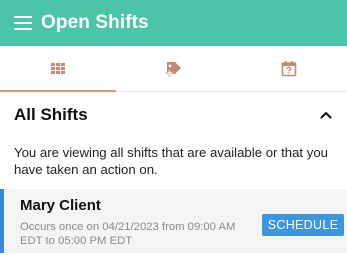 The image size is (347, 255). I want to click on grid-icon, so click(57, 68).